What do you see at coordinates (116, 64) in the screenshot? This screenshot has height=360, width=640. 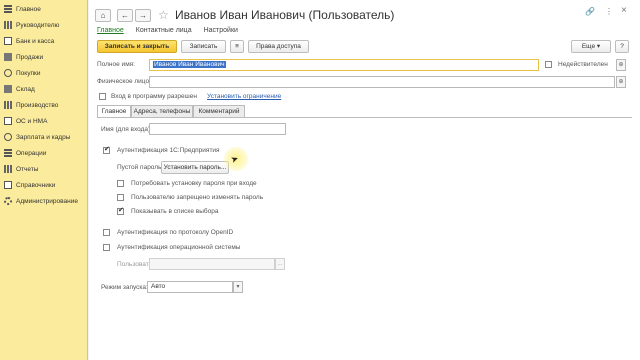 I see `full-name-label: Полное имя:` at bounding box center [116, 64].